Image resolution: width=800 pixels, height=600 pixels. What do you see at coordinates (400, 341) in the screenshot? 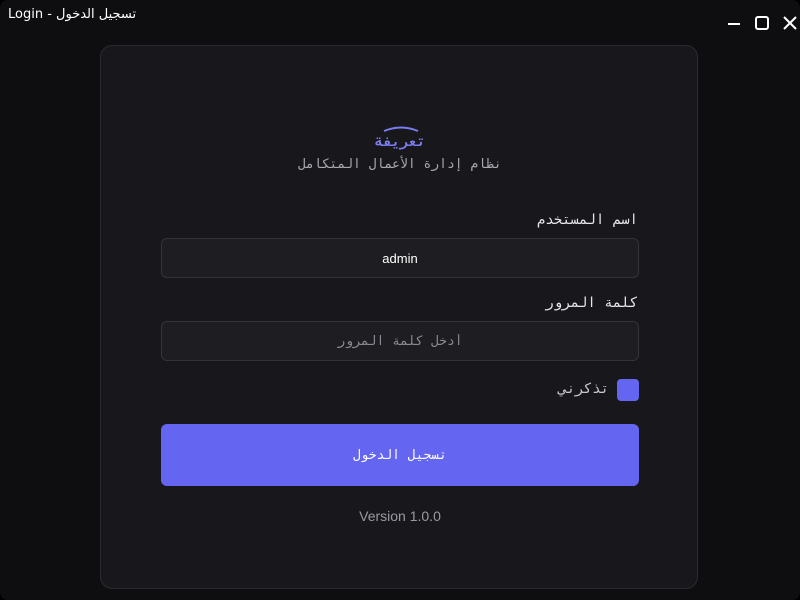
I see `password-input` at bounding box center [400, 341].